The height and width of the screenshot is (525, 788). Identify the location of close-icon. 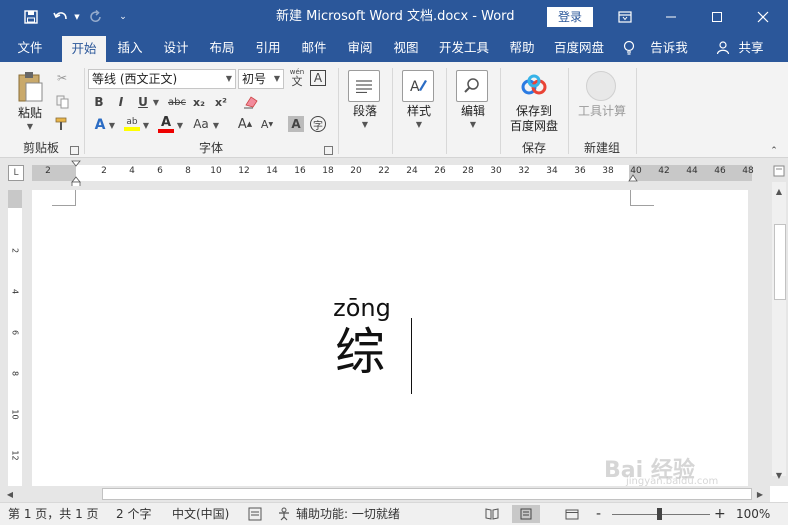
(763, 17).